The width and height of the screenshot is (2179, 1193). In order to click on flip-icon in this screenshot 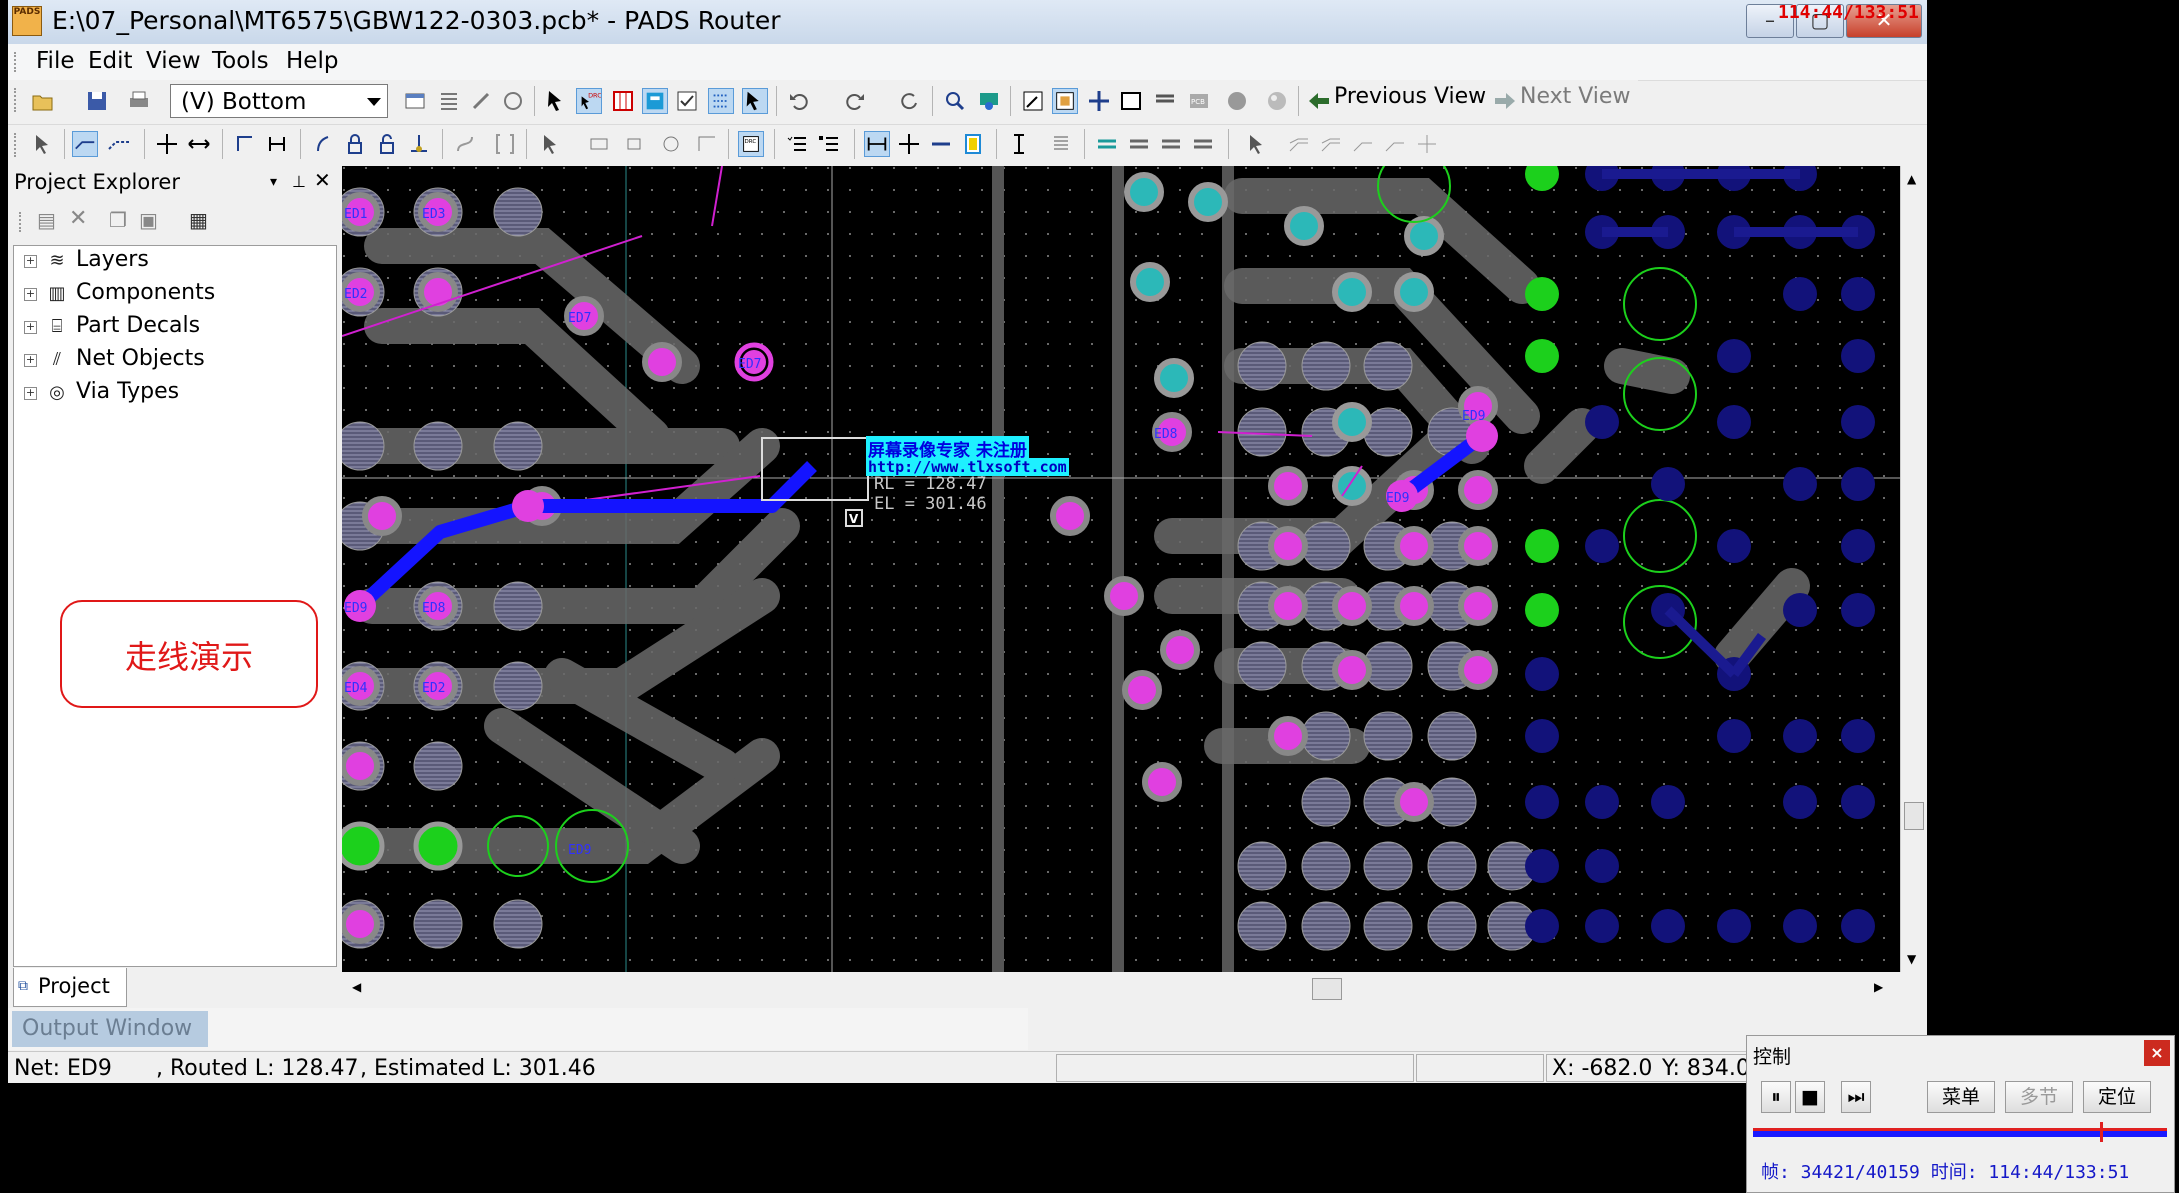, I will do `click(707, 144)`.